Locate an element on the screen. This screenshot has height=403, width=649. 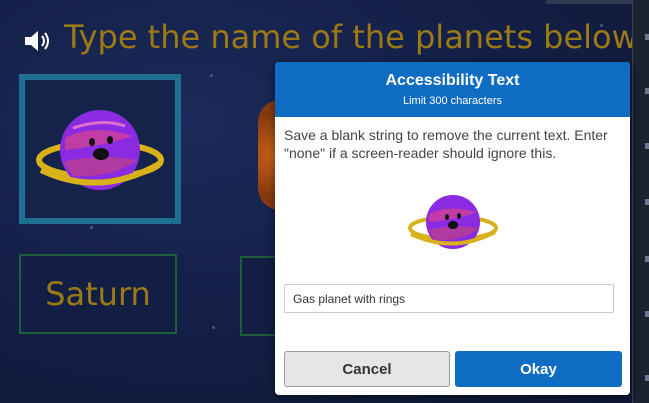
saturn-planet-image is located at coordinates (100, 150).